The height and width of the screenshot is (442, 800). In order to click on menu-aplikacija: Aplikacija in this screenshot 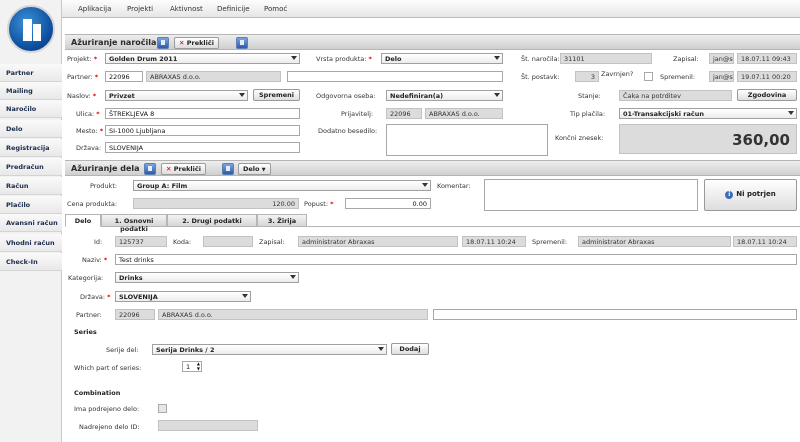, I will do `click(94, 9)`.